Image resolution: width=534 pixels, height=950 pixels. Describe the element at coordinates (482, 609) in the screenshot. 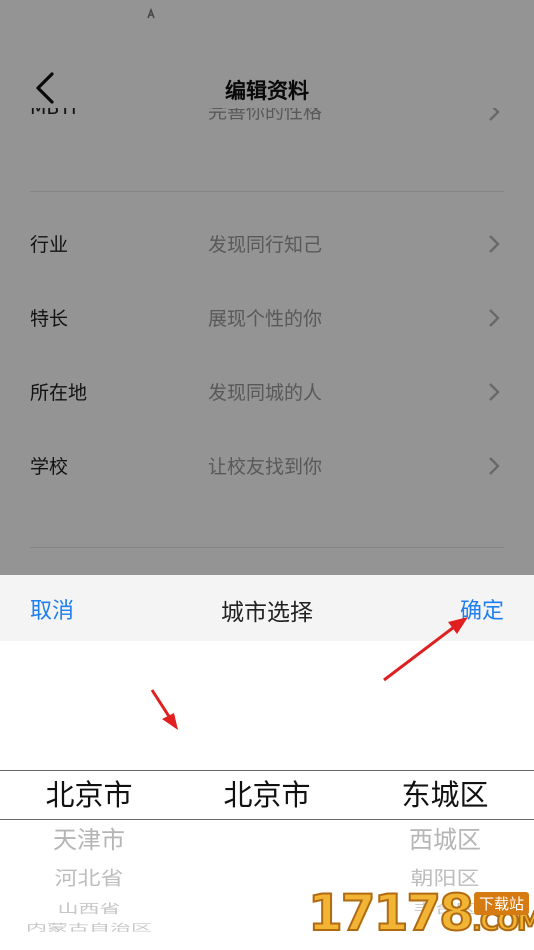

I see `confirm-button: 确定` at that location.